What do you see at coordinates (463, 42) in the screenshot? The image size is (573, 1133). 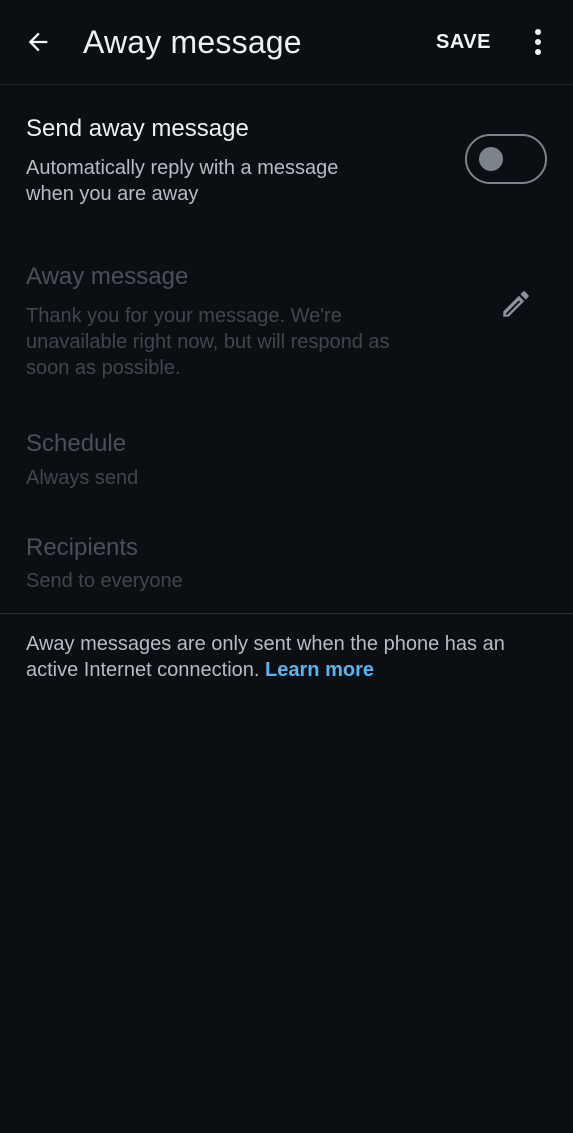 I see `save-button: SAVE` at bounding box center [463, 42].